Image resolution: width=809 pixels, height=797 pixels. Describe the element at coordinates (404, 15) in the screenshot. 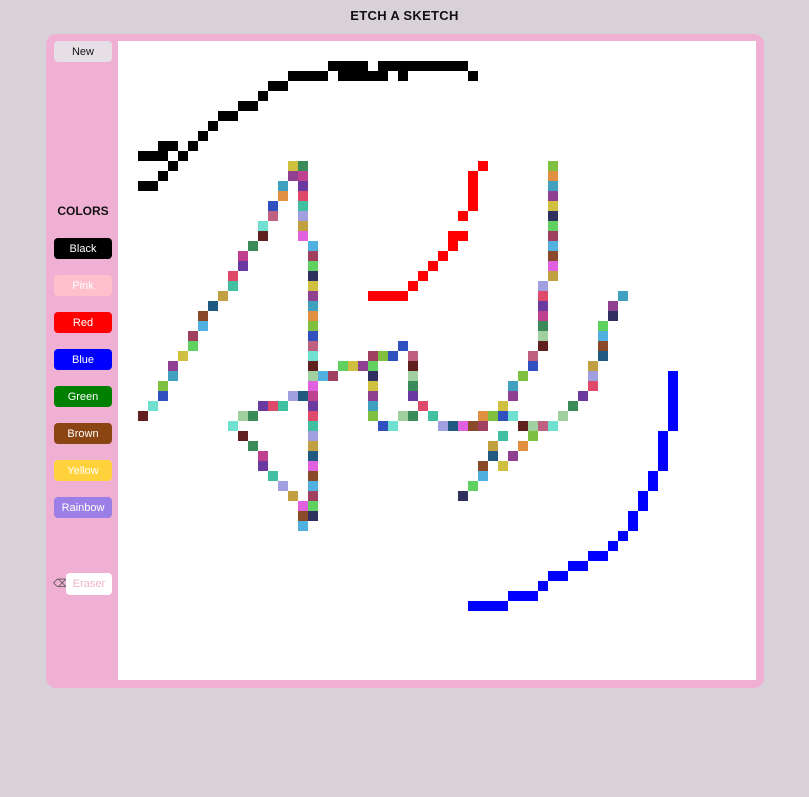

I see `app-title: ETCH A SKETCH` at that location.